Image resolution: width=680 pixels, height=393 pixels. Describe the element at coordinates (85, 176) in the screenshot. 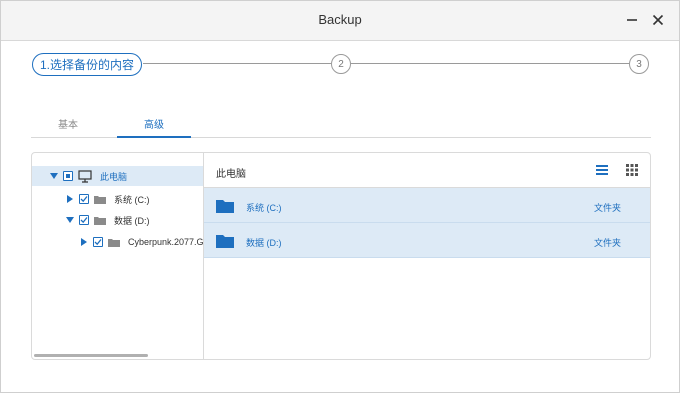

I see `computer-icon` at that location.